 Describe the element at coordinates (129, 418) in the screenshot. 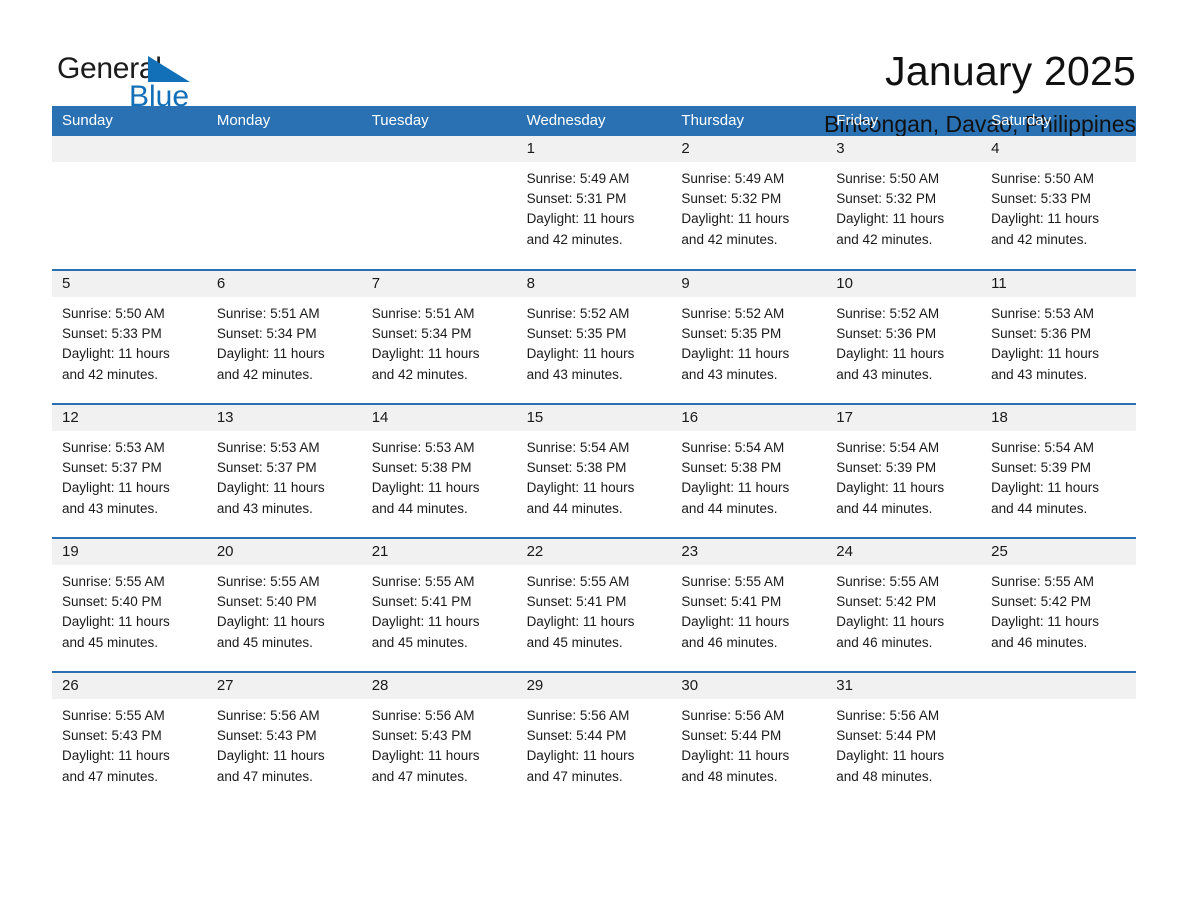

I see `day-number: 12` at that location.